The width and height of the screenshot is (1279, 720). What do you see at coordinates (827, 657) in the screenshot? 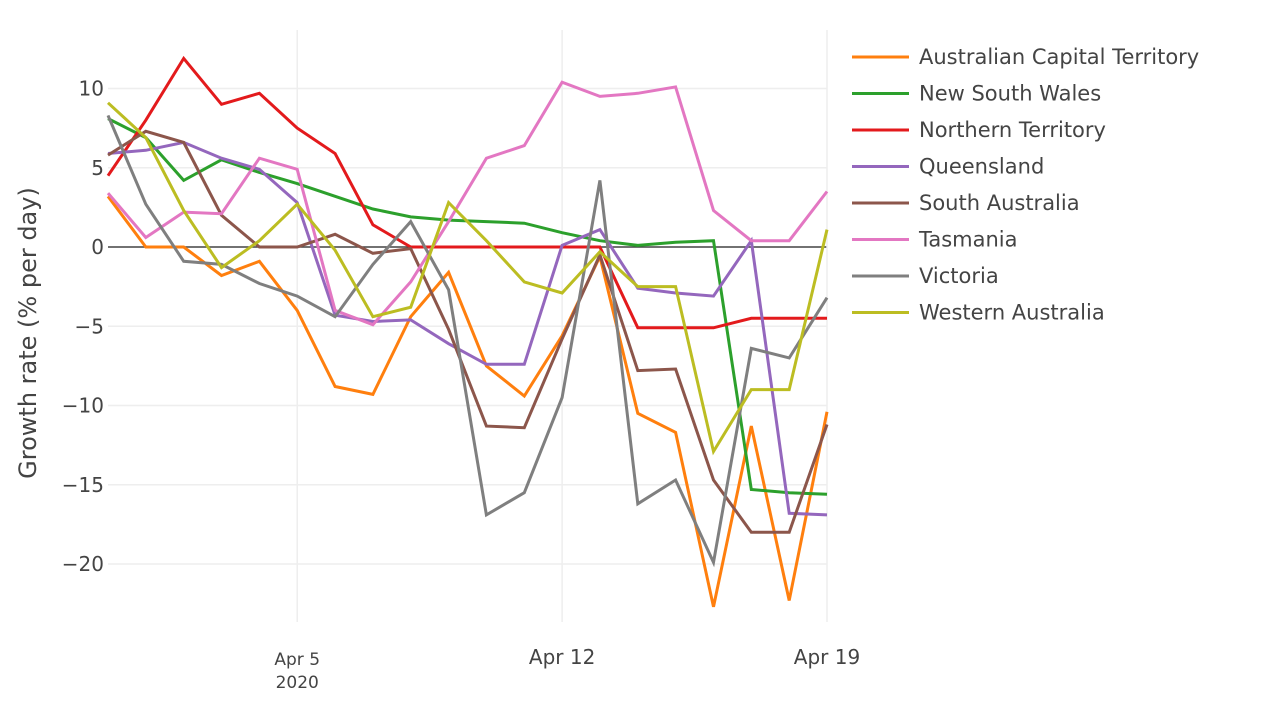
I see `x-tick-label: Apr 19` at bounding box center [827, 657].